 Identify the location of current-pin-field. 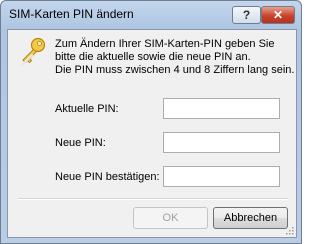
(221, 108).